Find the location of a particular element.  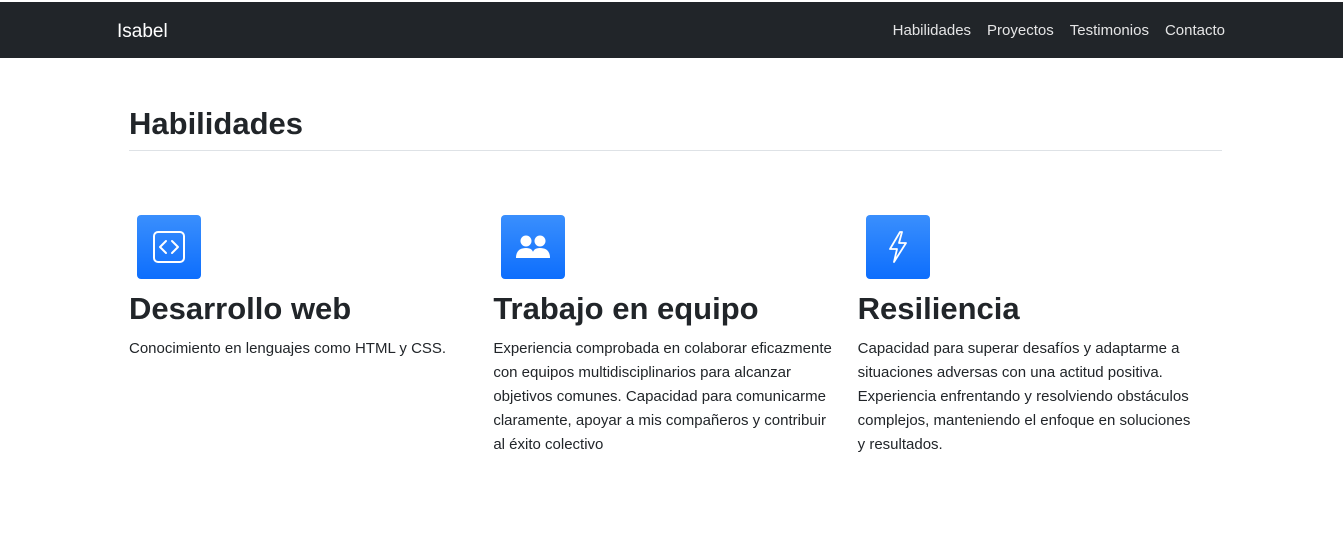

feature-title: Resiliencia is located at coordinates (938, 308).